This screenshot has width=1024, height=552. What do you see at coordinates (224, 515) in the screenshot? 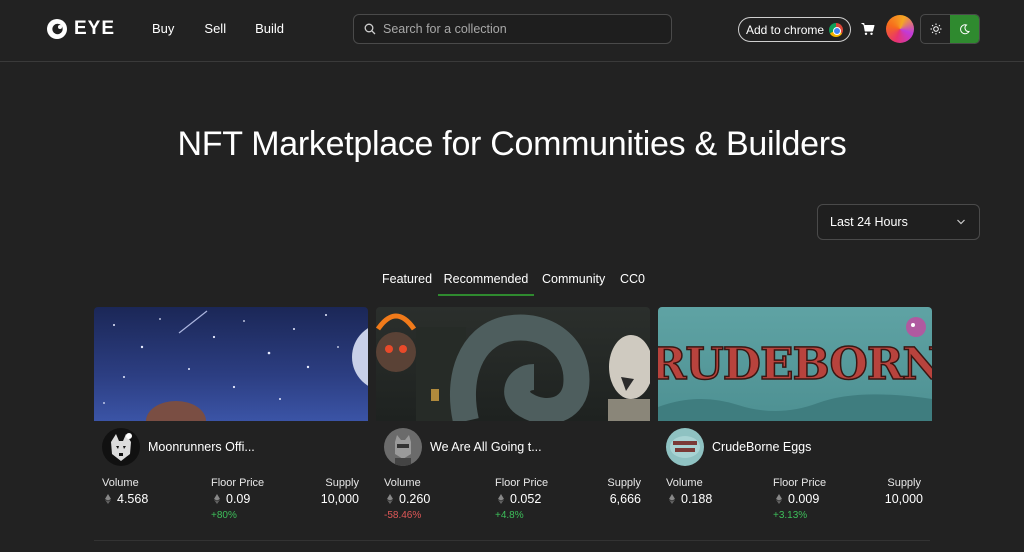
I see `floor-price-change: +80%` at bounding box center [224, 515].